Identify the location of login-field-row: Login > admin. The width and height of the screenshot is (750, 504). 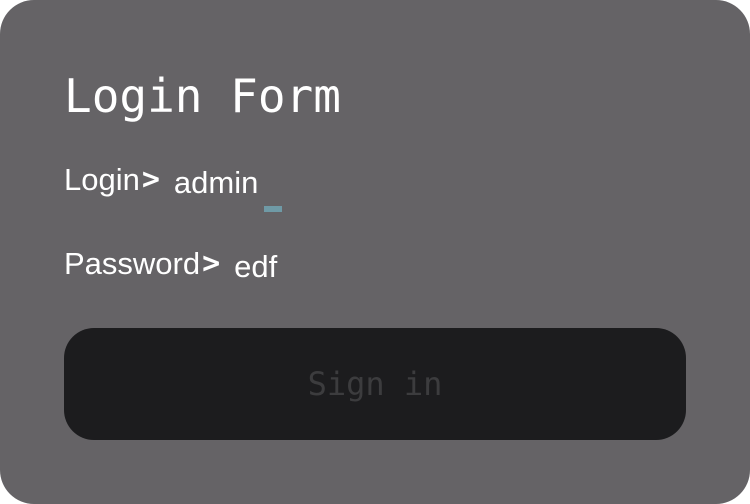
(161, 182).